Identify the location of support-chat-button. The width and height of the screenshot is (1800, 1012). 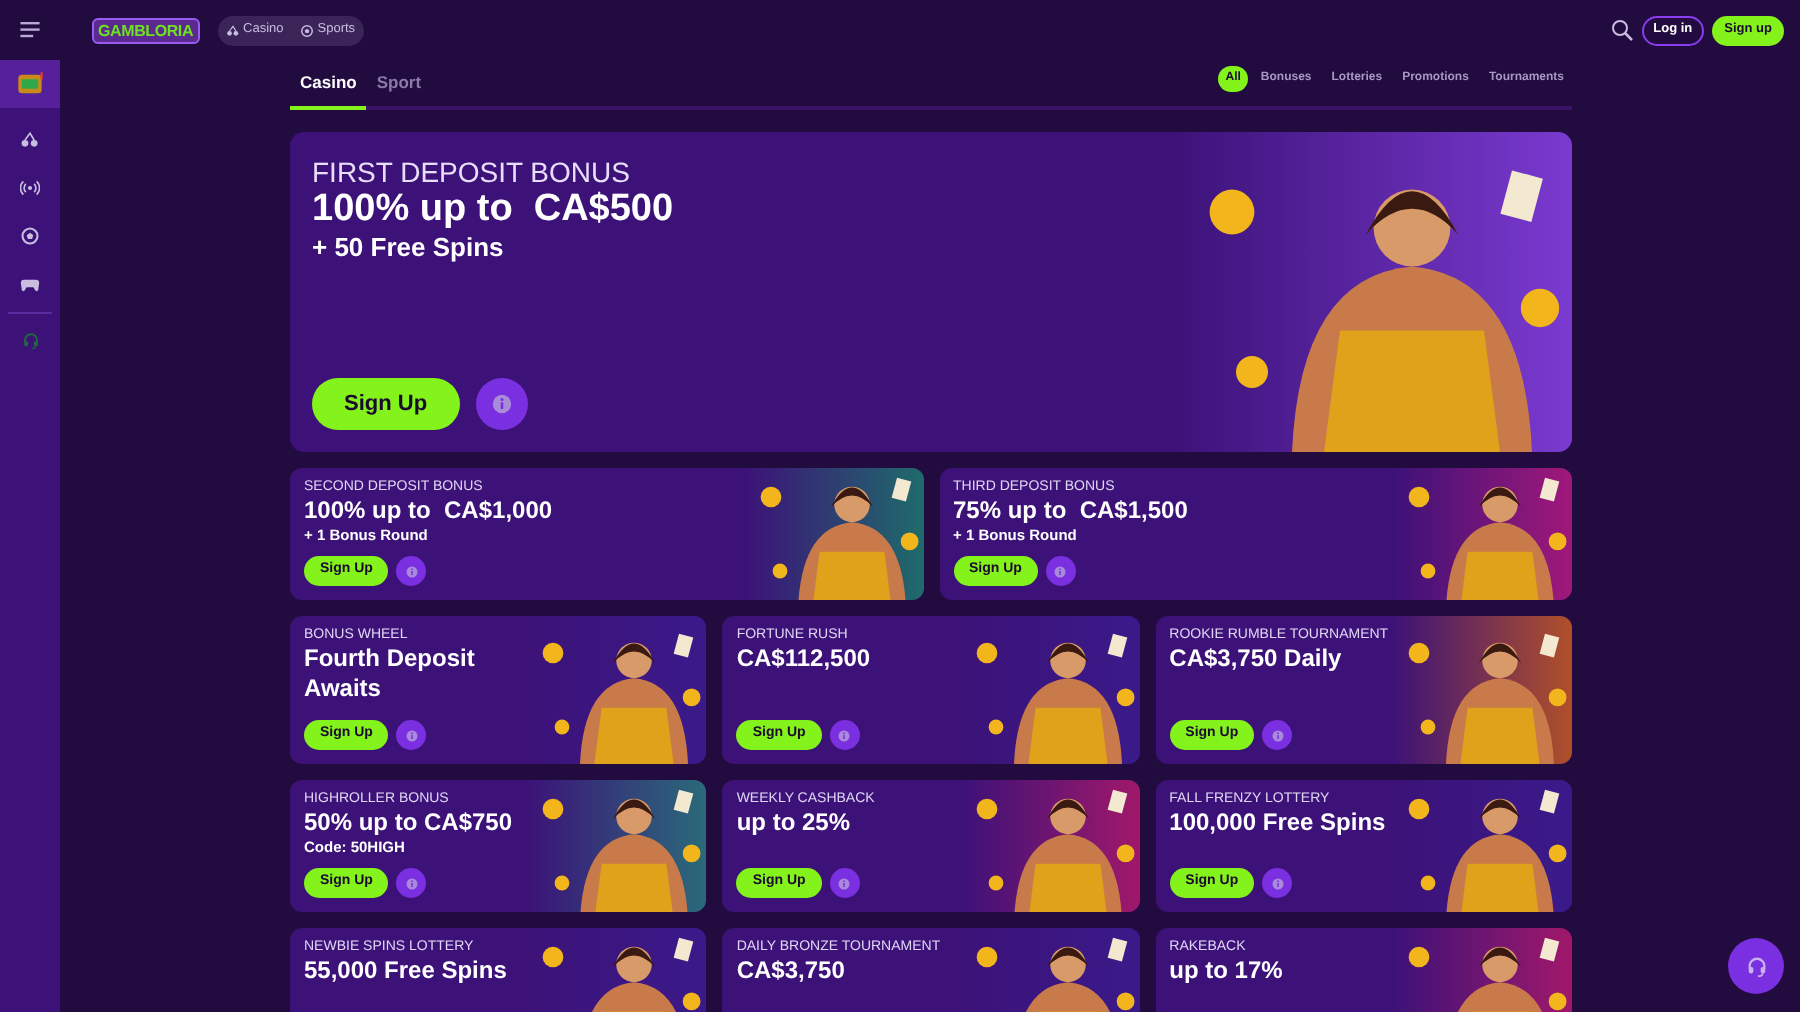
(1756, 966).